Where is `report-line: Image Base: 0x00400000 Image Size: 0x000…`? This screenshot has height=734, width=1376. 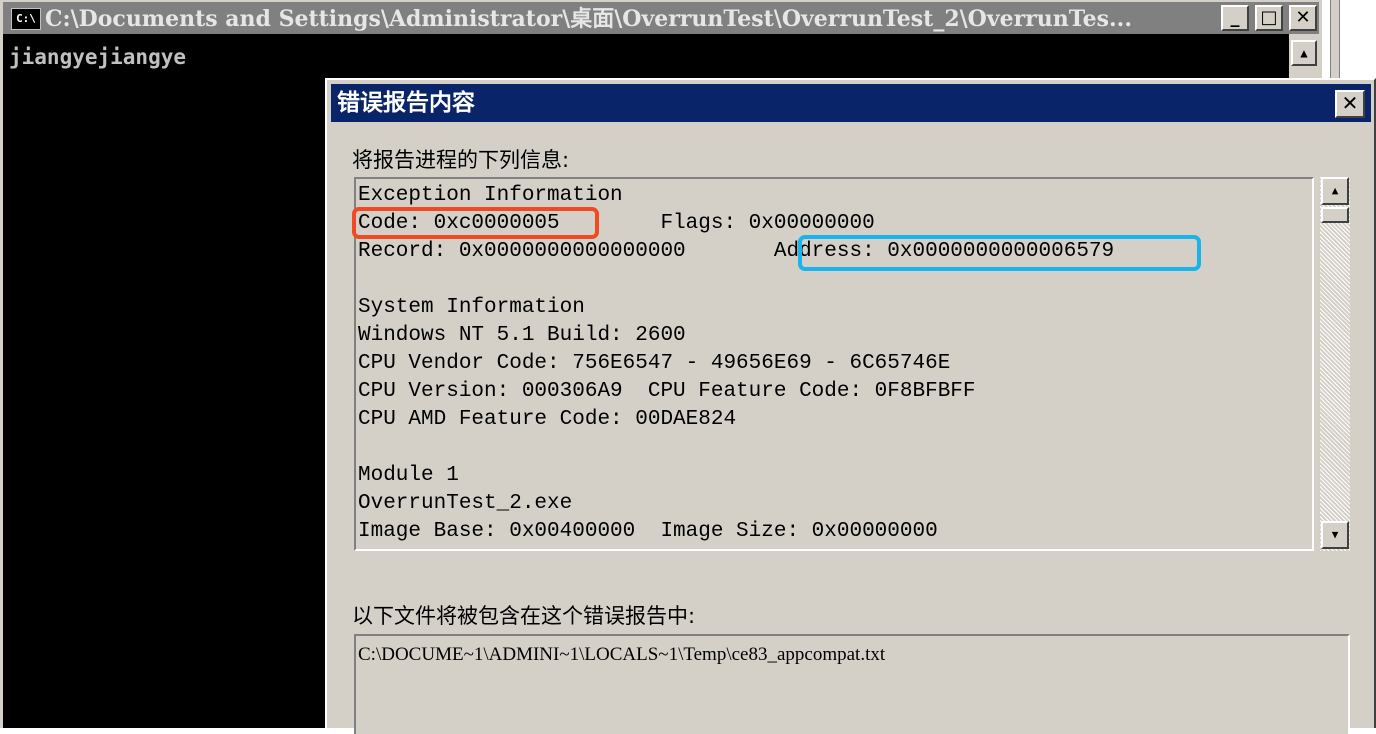 report-line: Image Base: 0x00400000 Image Size: 0x000… is located at coordinates (648, 531).